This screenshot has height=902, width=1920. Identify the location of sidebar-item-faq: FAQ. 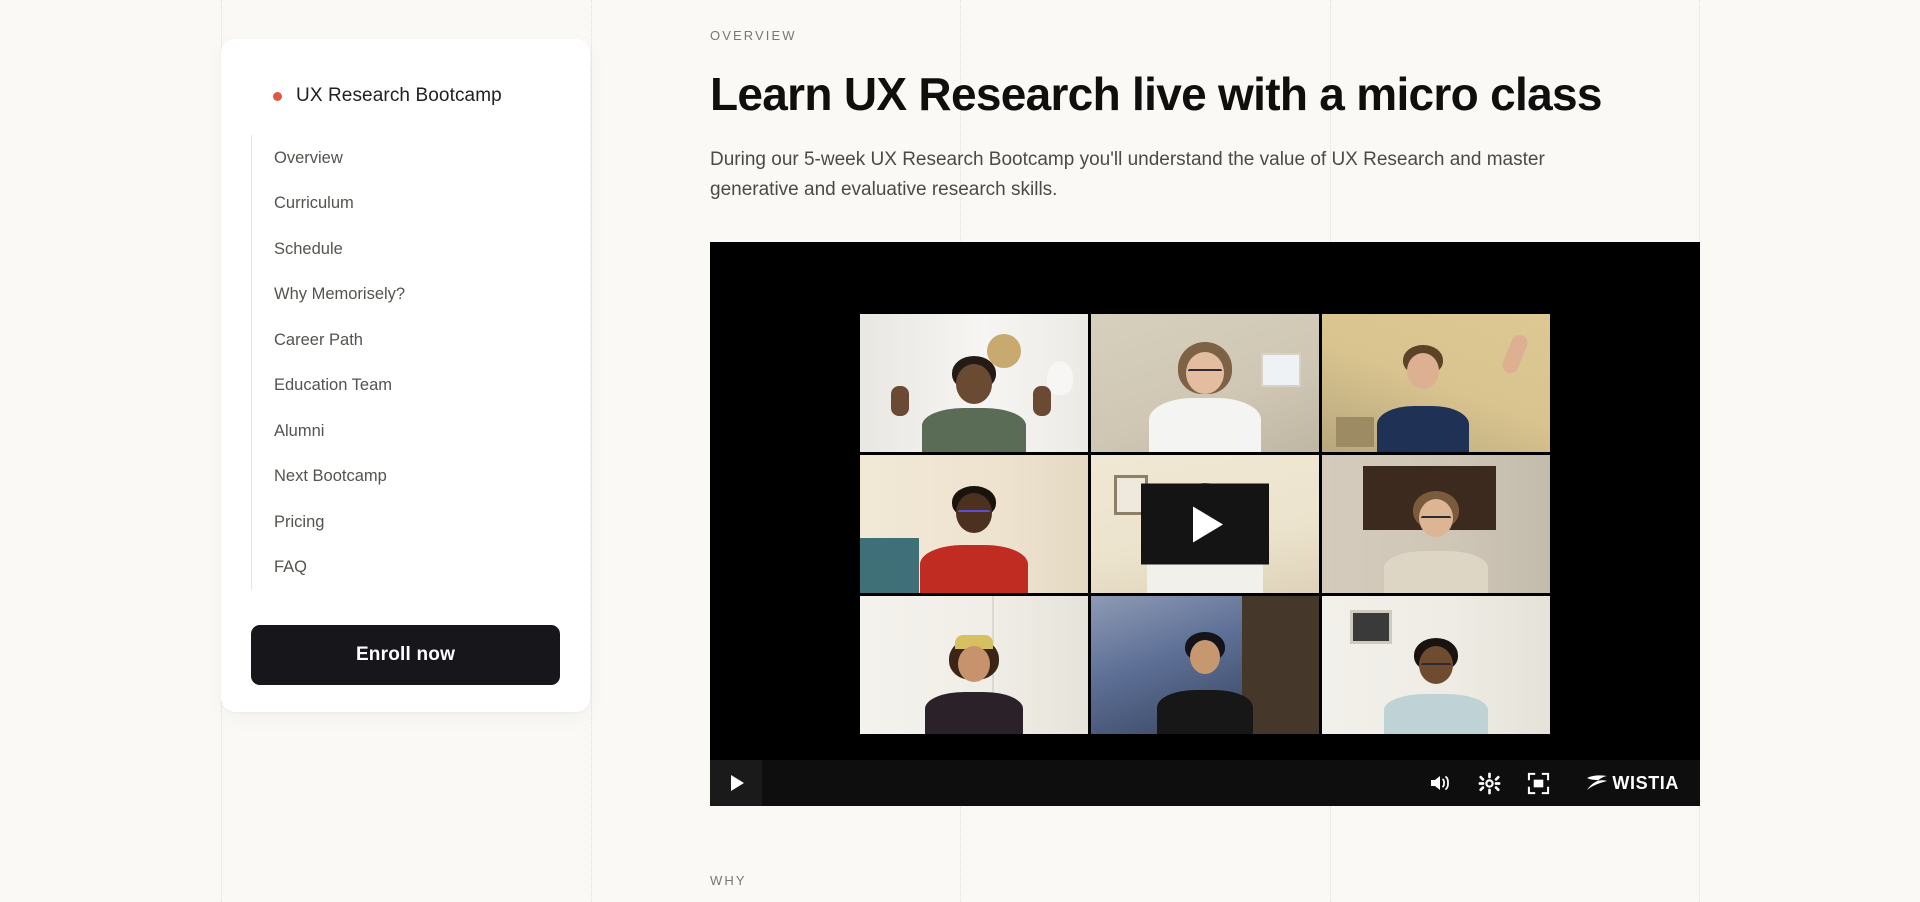
(417, 568).